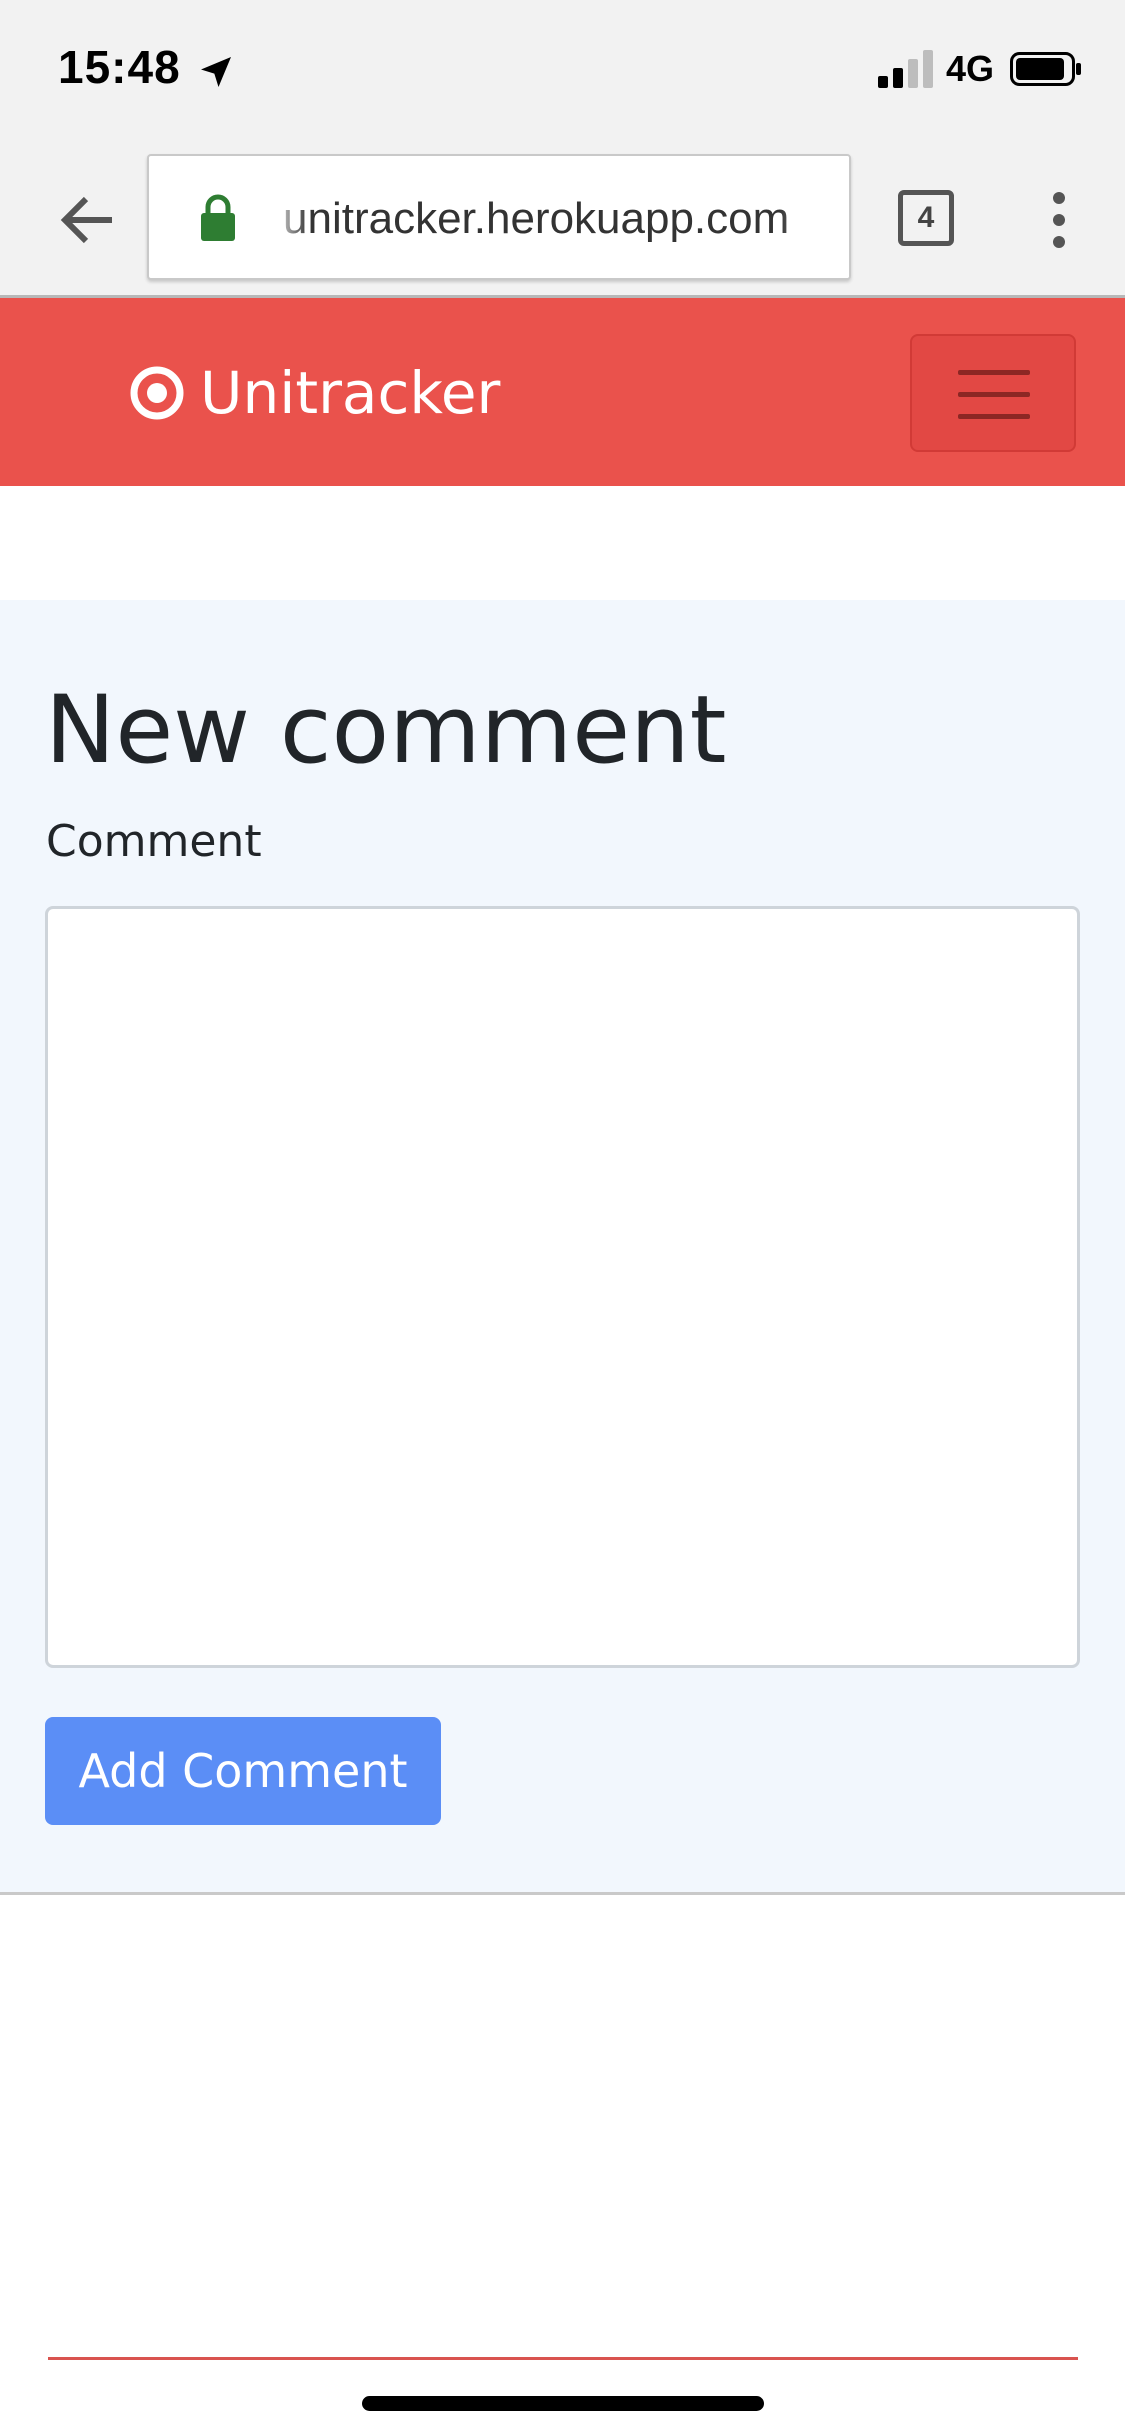 Image resolution: width=1125 pixels, height=2436 pixels. What do you see at coordinates (218, 217) in the screenshot?
I see `lock-icon` at bounding box center [218, 217].